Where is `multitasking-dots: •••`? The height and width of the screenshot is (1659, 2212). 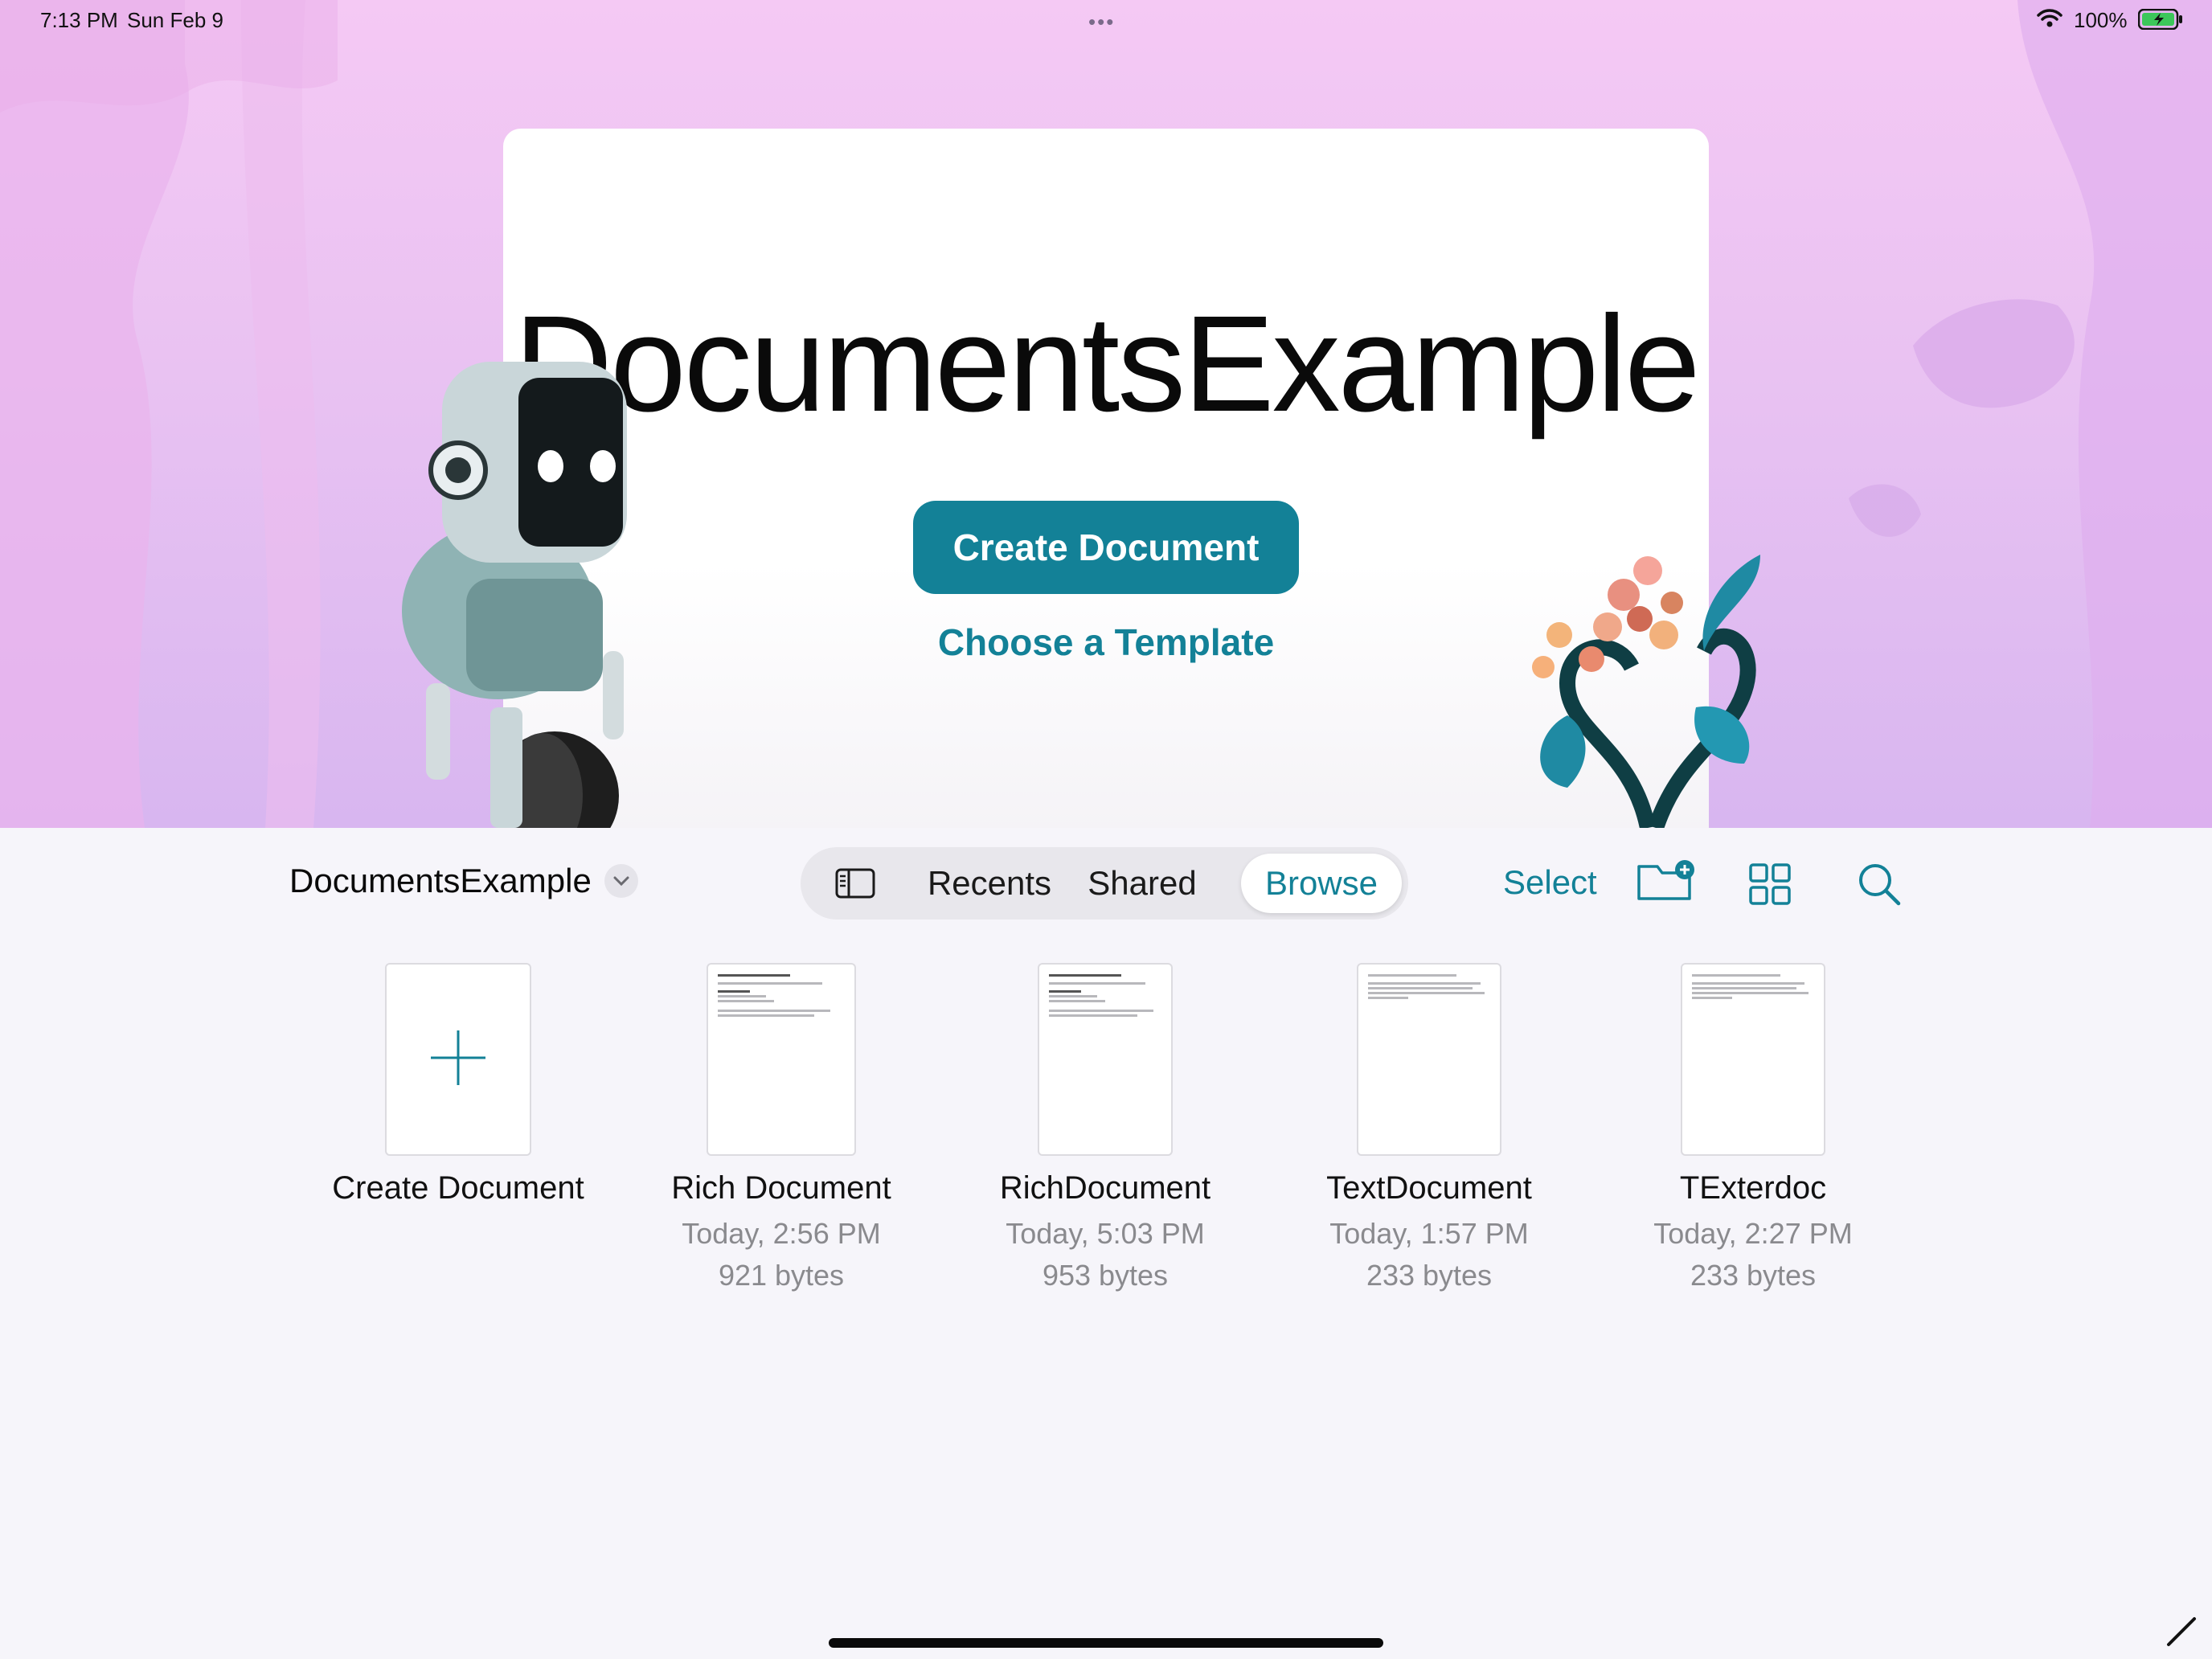
multitasking-dots: ••• is located at coordinates (1101, 22).